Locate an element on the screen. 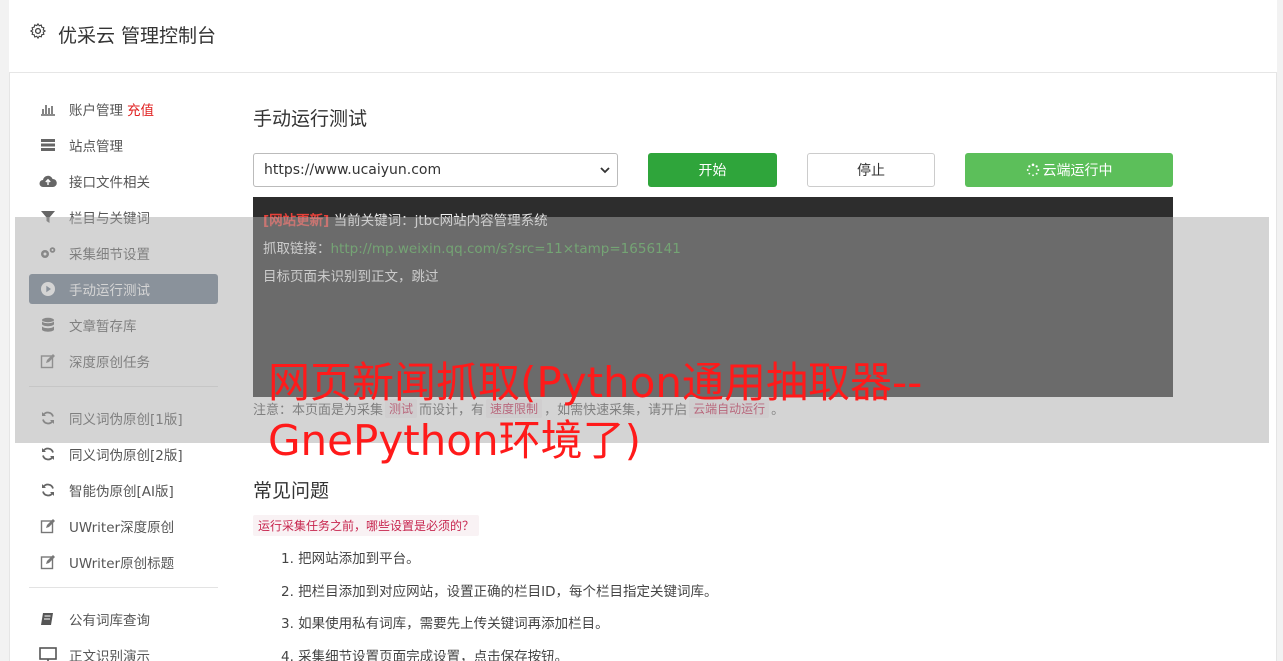 Image resolution: width=1283 pixels, height=661 pixels. list-item: 2. 把栏目添加到对应网站，设置正确的栏目ID，每个栏目指定关键词库。 is located at coordinates (499, 591).